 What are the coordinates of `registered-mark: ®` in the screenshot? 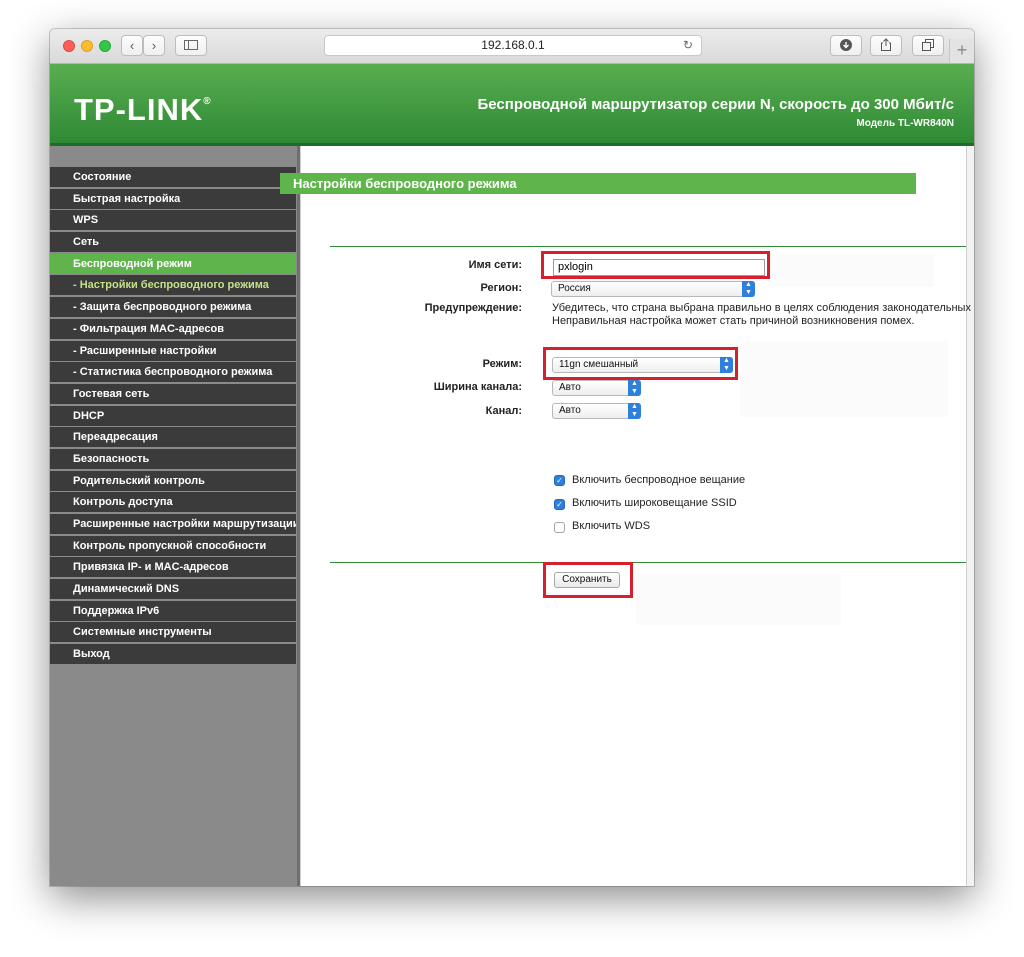 It's located at (207, 101).